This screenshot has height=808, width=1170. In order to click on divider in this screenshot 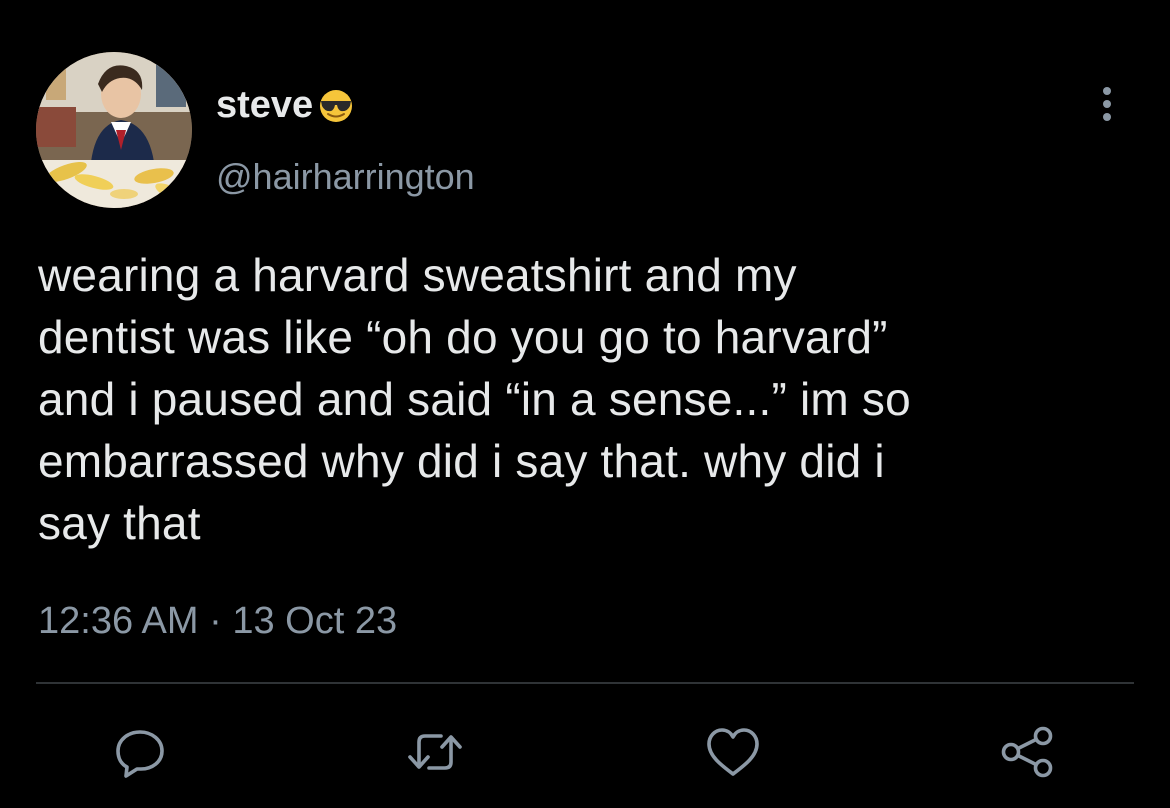, I will do `click(585, 683)`.